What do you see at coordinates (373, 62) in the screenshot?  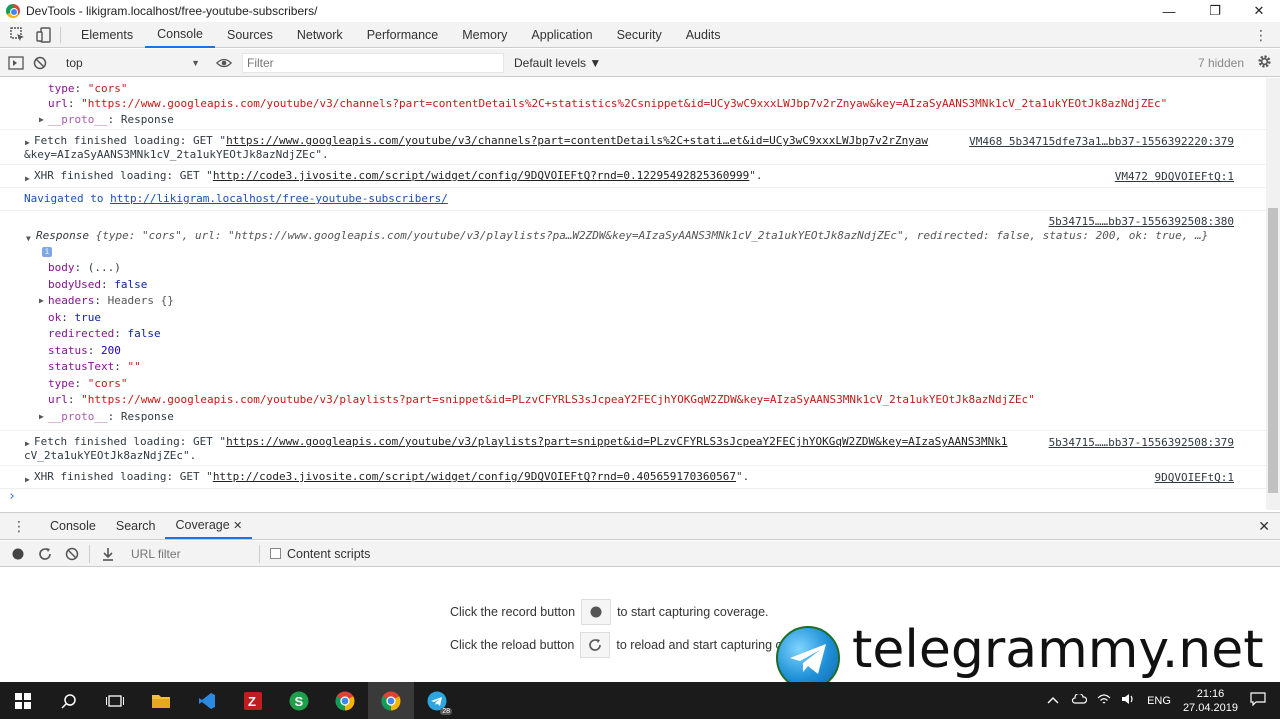 I see `console-filter-input` at bounding box center [373, 62].